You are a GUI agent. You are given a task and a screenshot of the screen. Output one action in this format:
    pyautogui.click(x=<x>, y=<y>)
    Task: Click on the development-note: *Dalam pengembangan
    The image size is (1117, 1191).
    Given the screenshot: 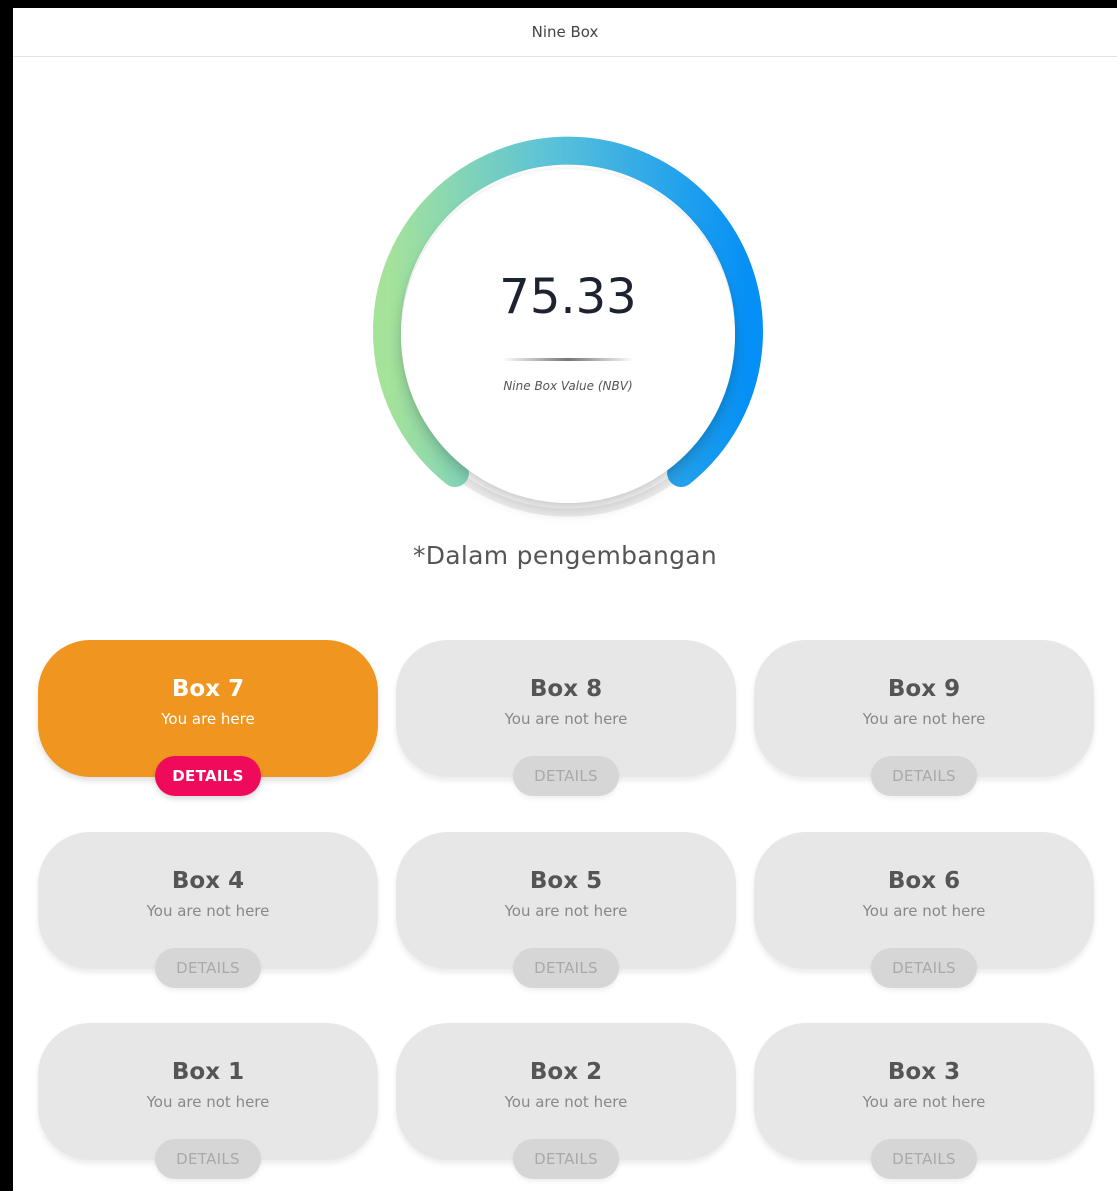 What is the action you would take?
    pyautogui.click(x=565, y=555)
    